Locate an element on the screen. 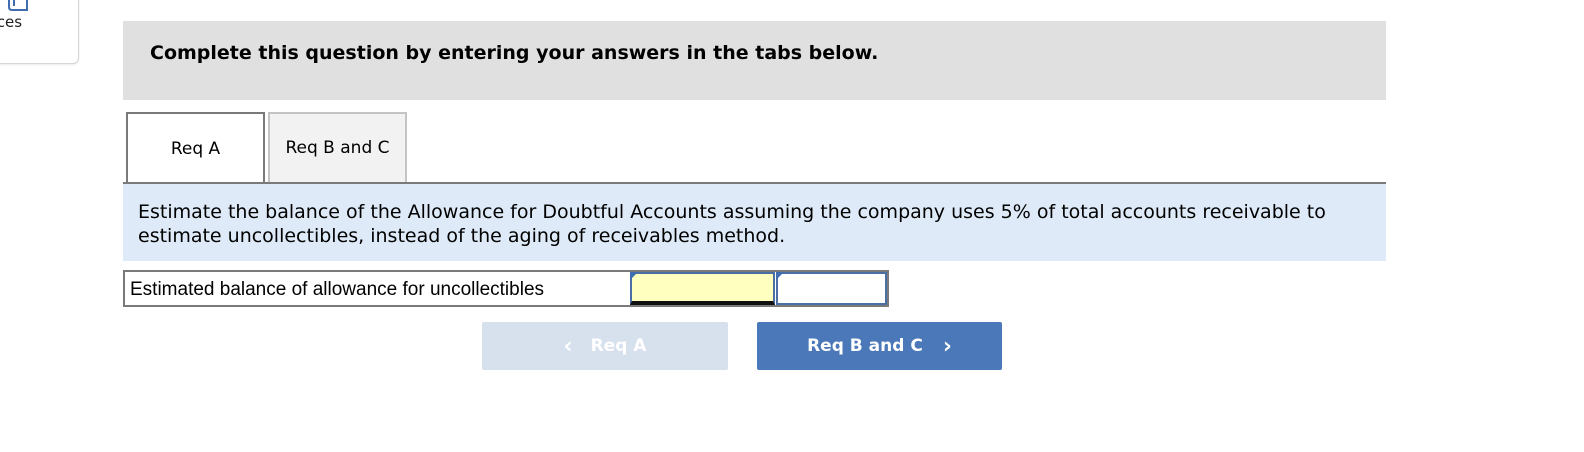  chevron-right-icon: › is located at coordinates (947, 346).